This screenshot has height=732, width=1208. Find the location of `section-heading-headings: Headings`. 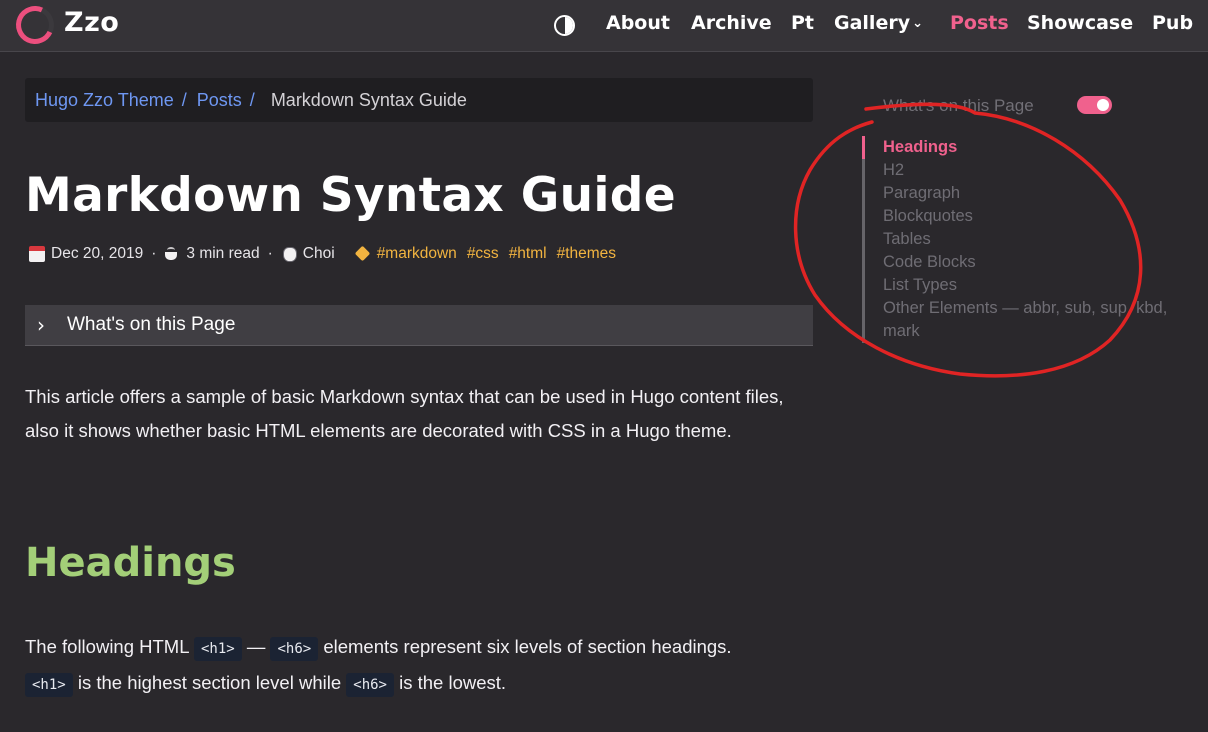

section-heading-headings: Headings is located at coordinates (130, 563).